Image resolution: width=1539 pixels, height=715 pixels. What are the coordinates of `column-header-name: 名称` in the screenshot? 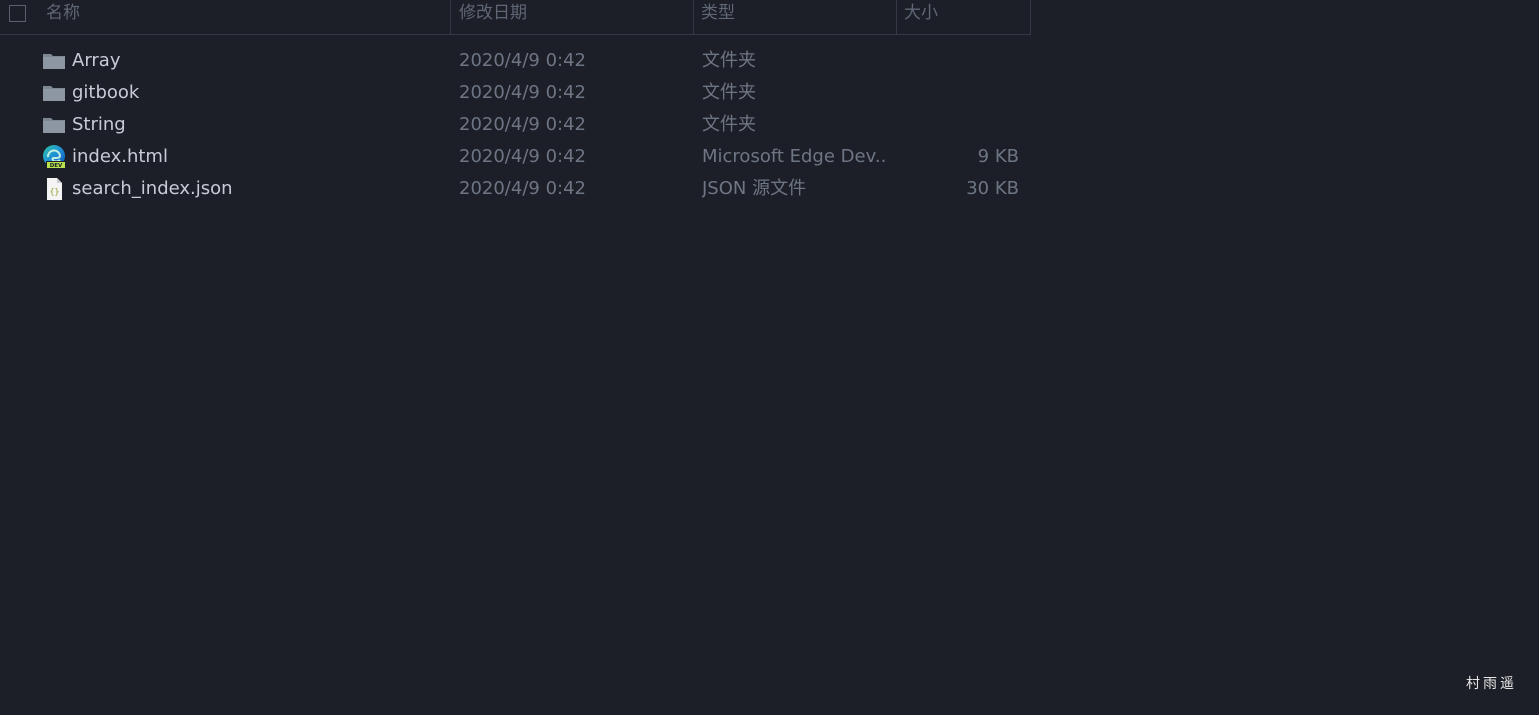 It's located at (225, 17).